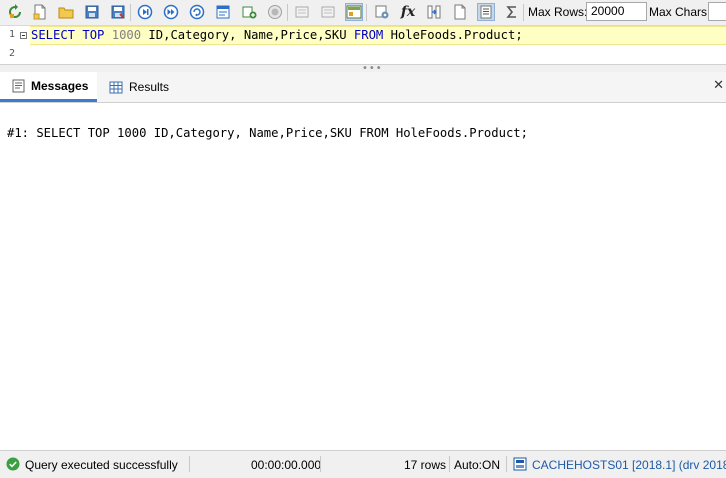  Describe the element at coordinates (40, 12) in the screenshot. I see `new-document-icon` at that location.